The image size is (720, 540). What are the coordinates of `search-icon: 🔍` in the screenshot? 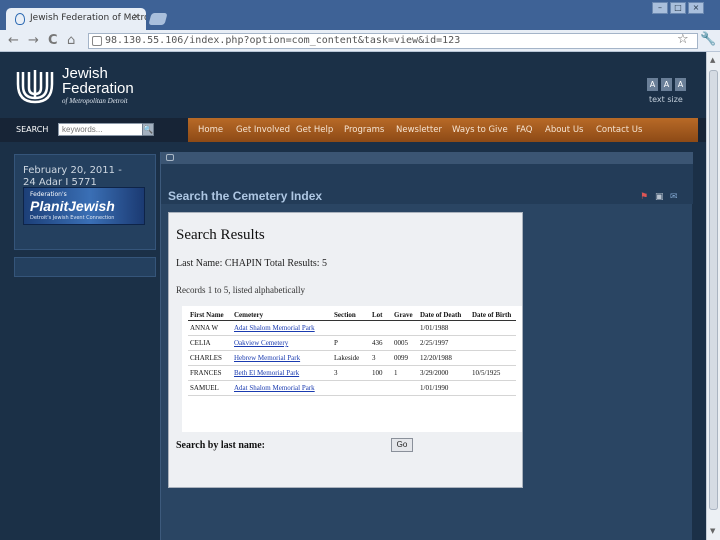 It's located at (148, 129).